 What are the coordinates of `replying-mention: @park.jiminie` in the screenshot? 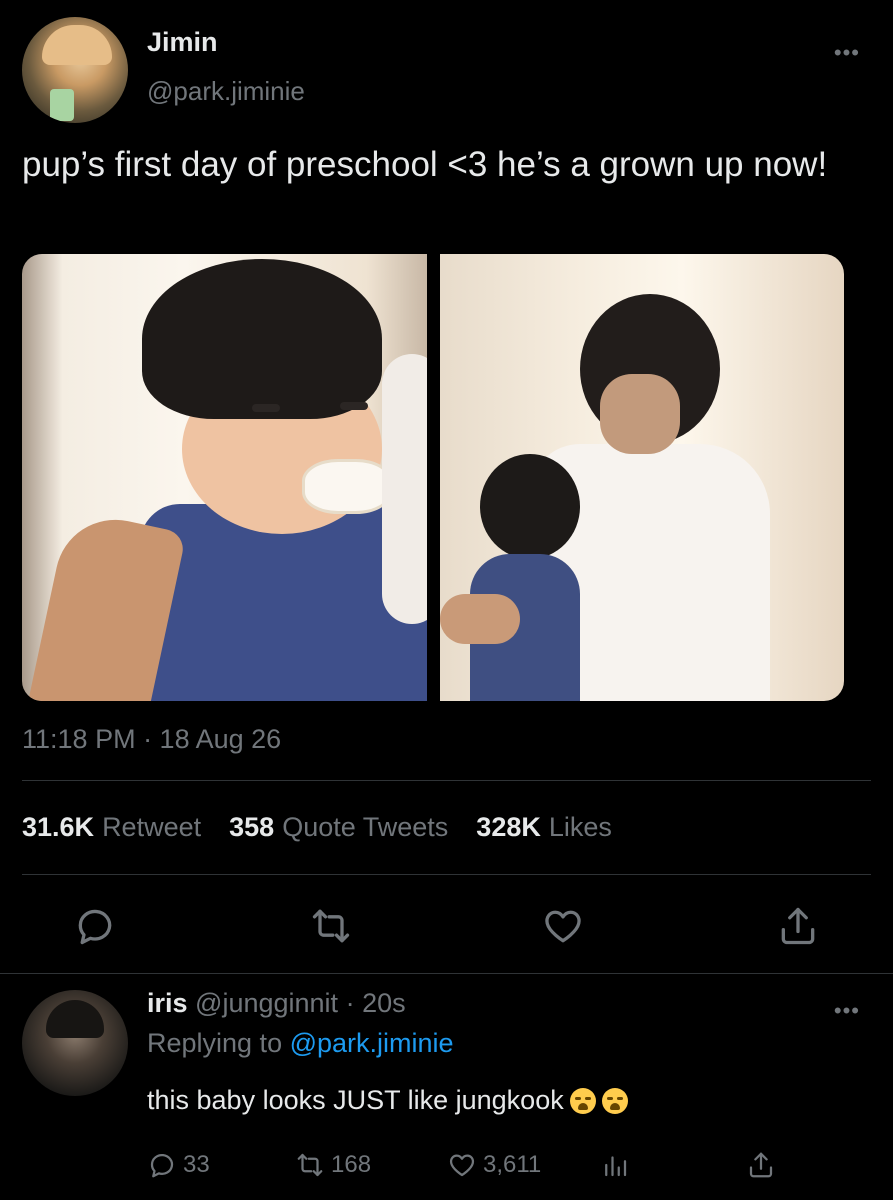 It's located at (372, 1043).